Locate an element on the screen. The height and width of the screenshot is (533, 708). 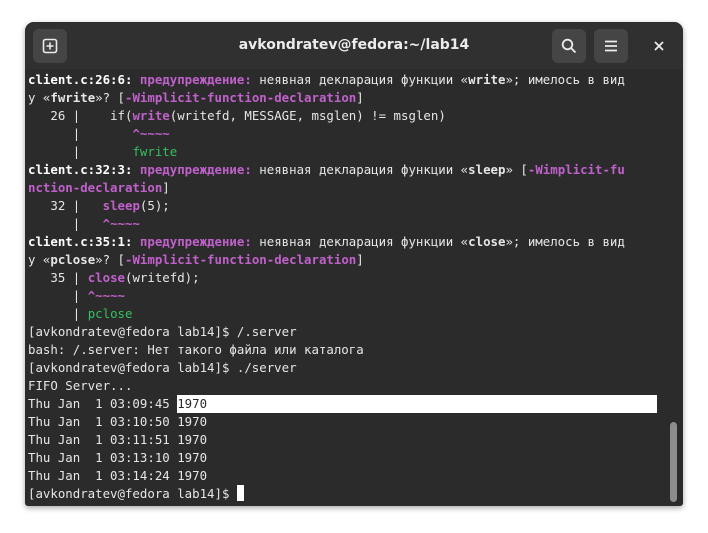
terminal-line: | fwrite is located at coordinates (103, 151).